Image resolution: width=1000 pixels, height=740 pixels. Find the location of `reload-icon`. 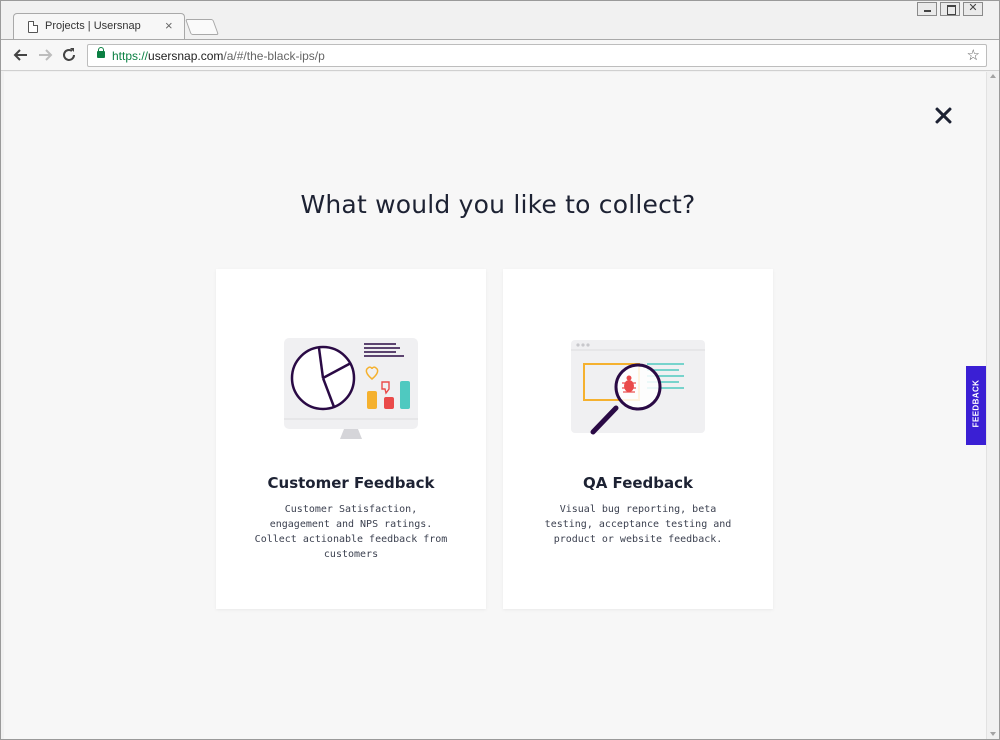

reload-icon is located at coordinates (69, 54).